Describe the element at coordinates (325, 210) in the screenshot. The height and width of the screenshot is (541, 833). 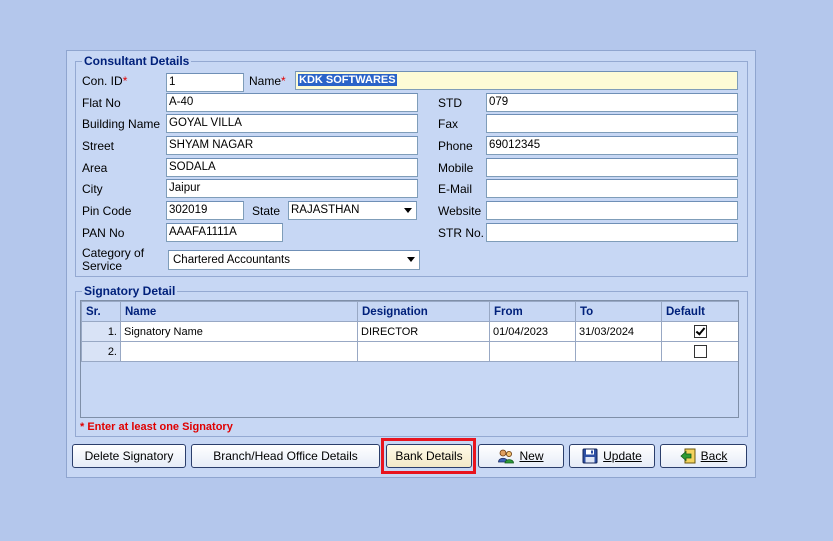
I see `state-select-value: RAJASTHAN` at that location.